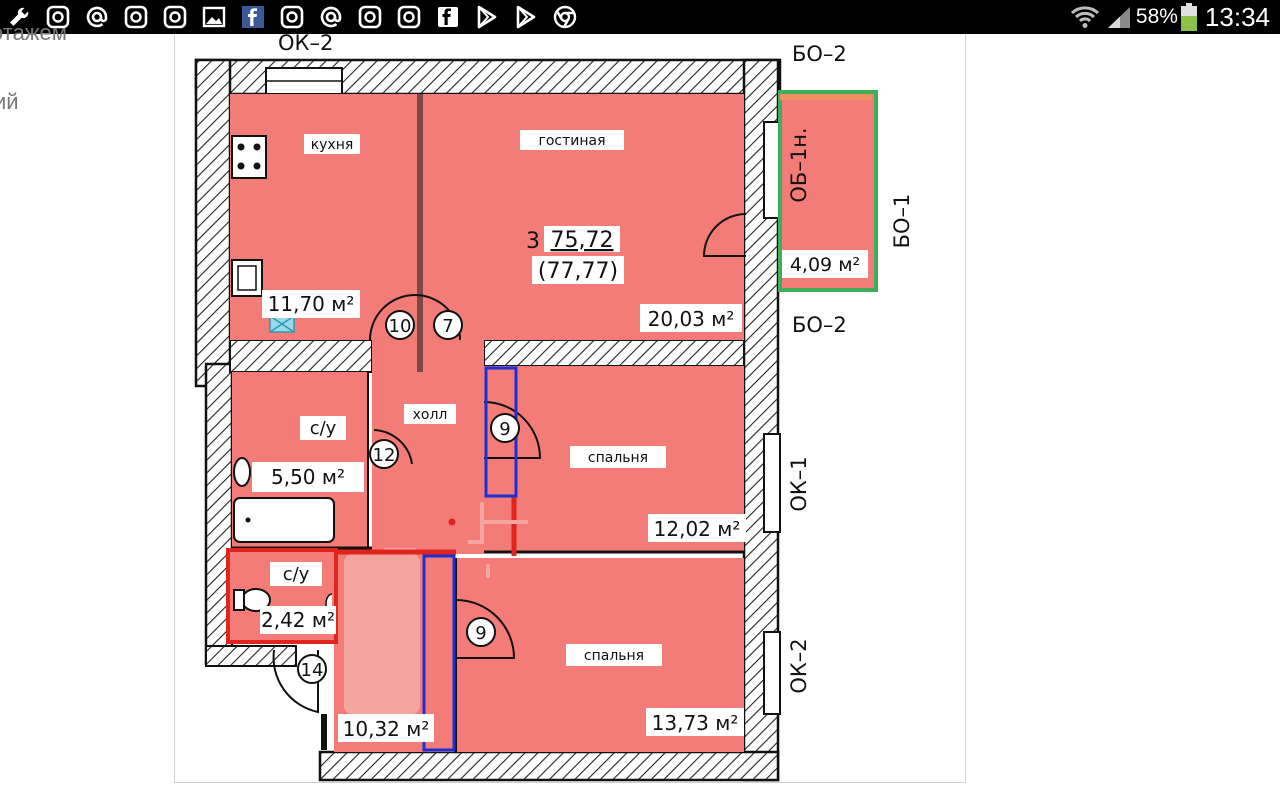  I want to click on apartment-total-area: (77,77), so click(578, 271).